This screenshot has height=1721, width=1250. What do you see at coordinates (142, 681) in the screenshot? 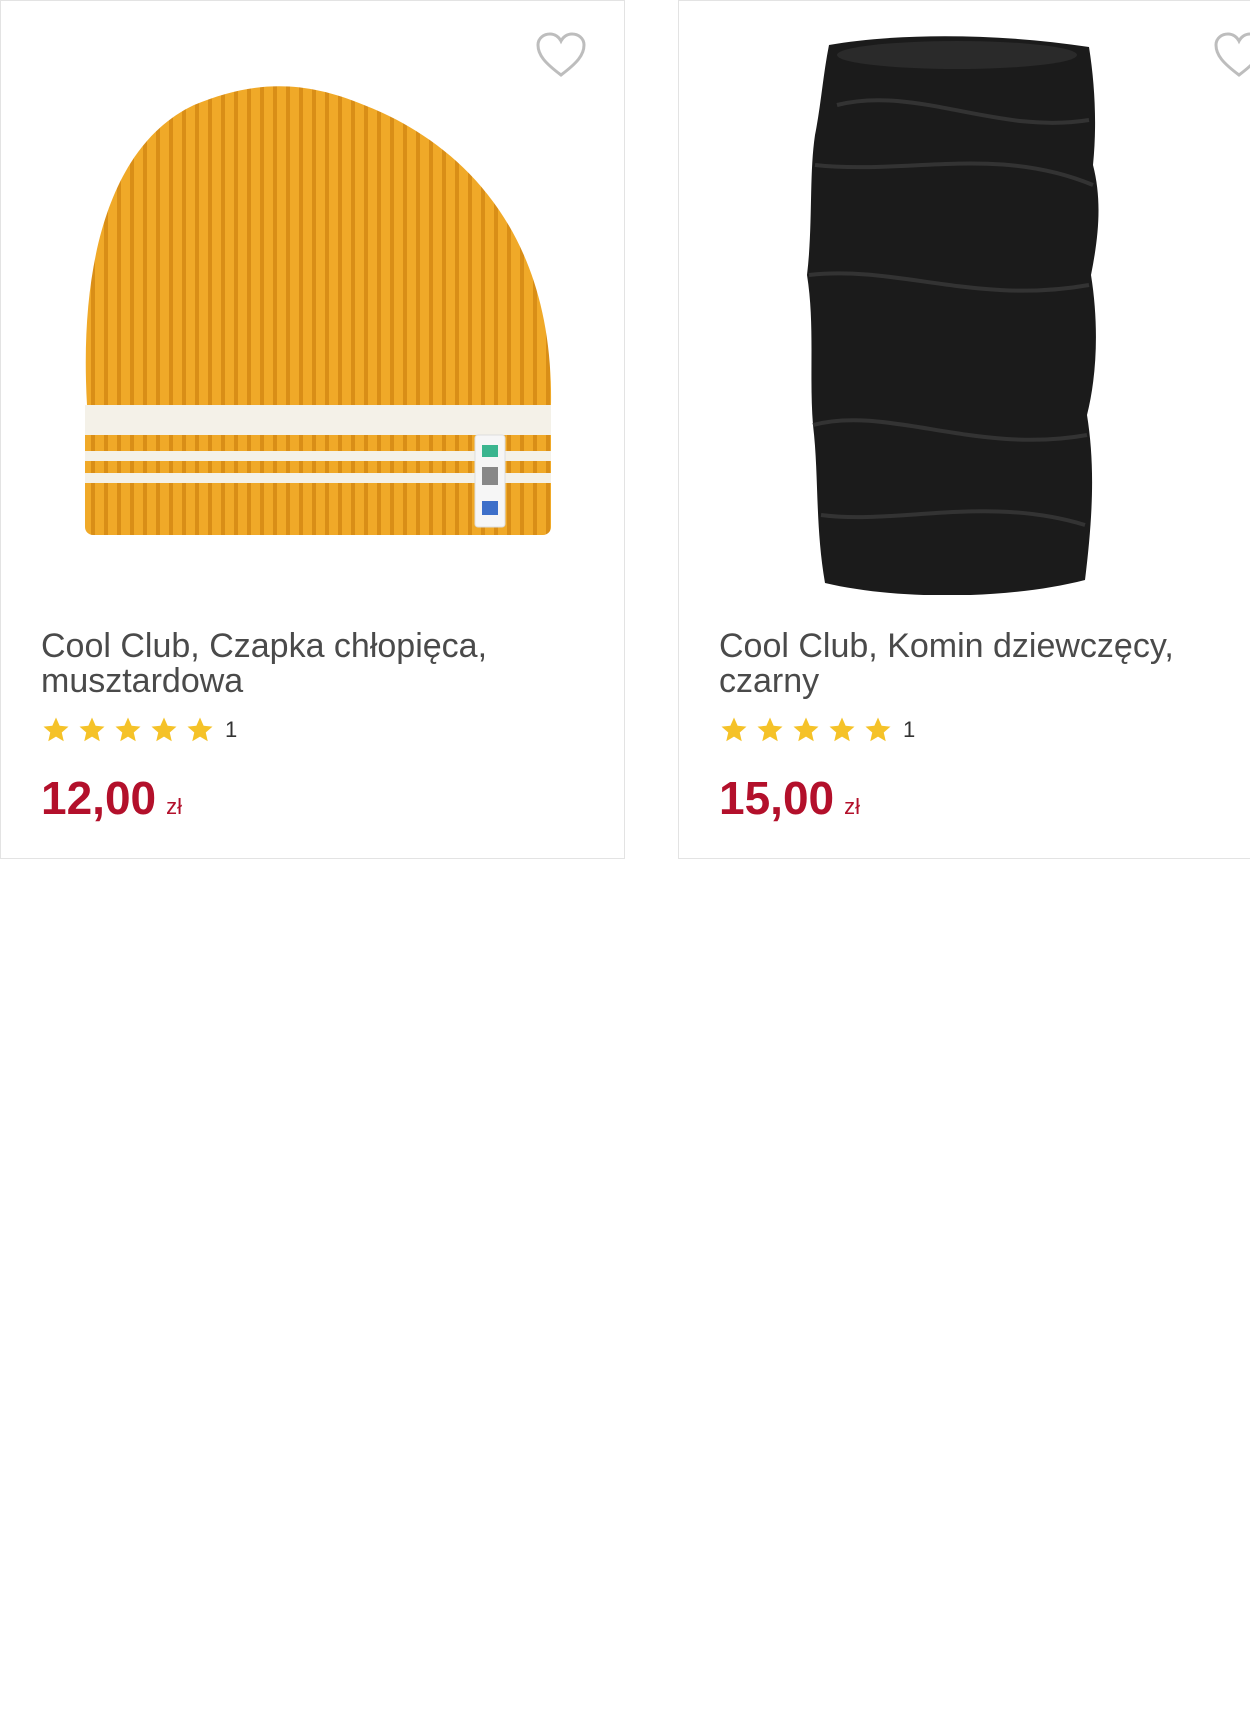
I see `product-title-line2: musztardowa` at bounding box center [142, 681].